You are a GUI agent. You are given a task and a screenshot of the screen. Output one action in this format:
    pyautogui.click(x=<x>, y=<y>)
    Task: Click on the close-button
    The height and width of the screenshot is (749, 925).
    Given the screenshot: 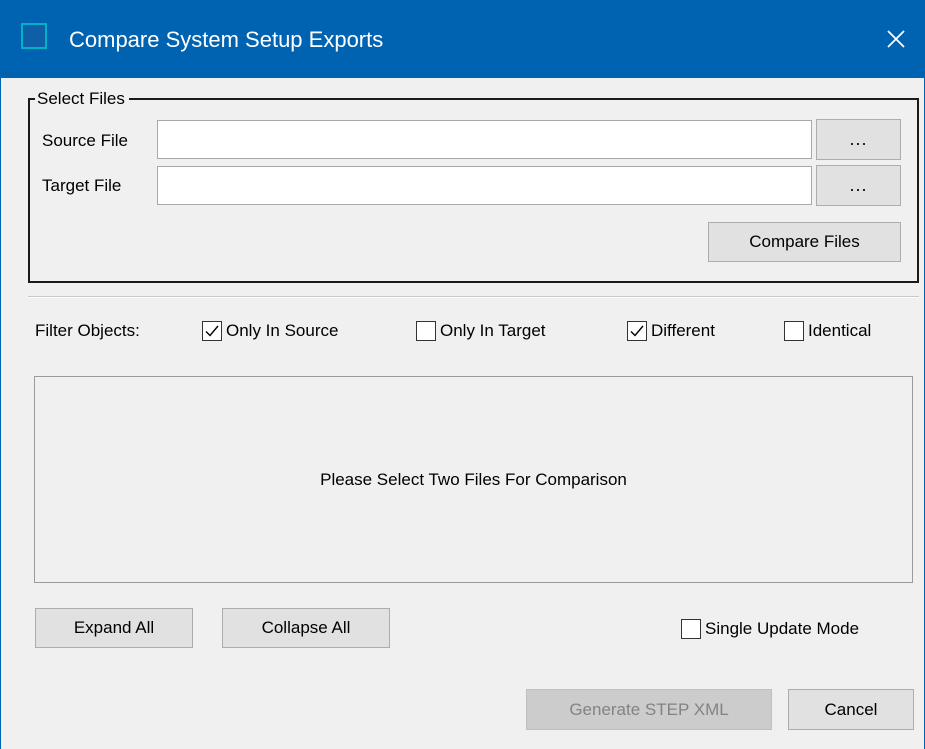 What is the action you would take?
    pyautogui.click(x=895, y=39)
    